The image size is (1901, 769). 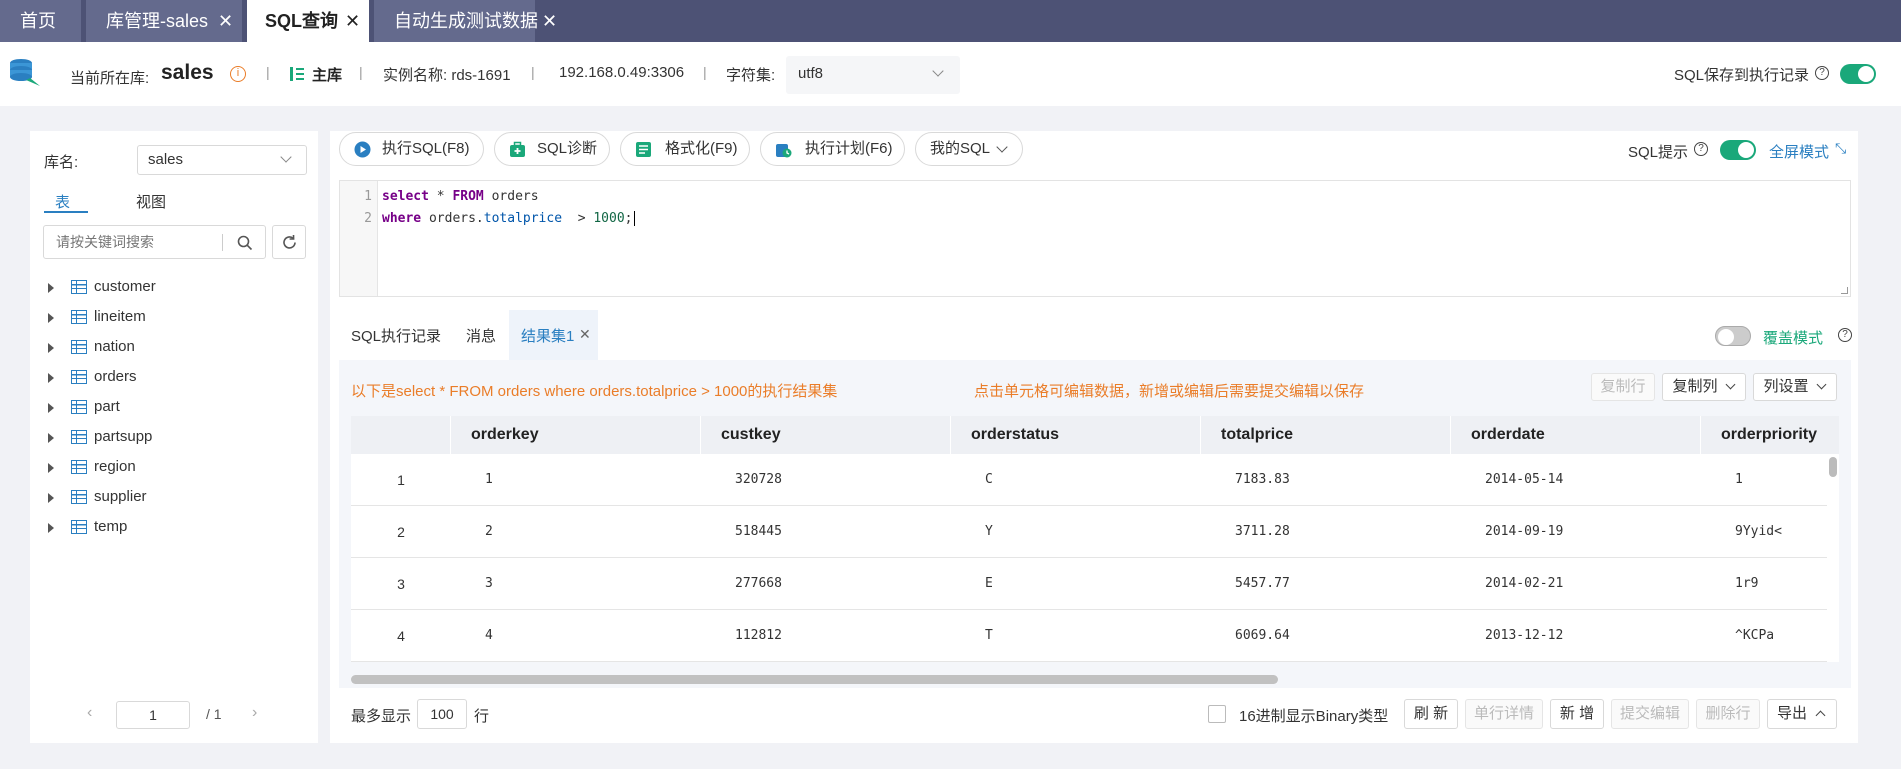 What do you see at coordinates (254, 713) in the screenshot?
I see `next-page-icon: ›` at bounding box center [254, 713].